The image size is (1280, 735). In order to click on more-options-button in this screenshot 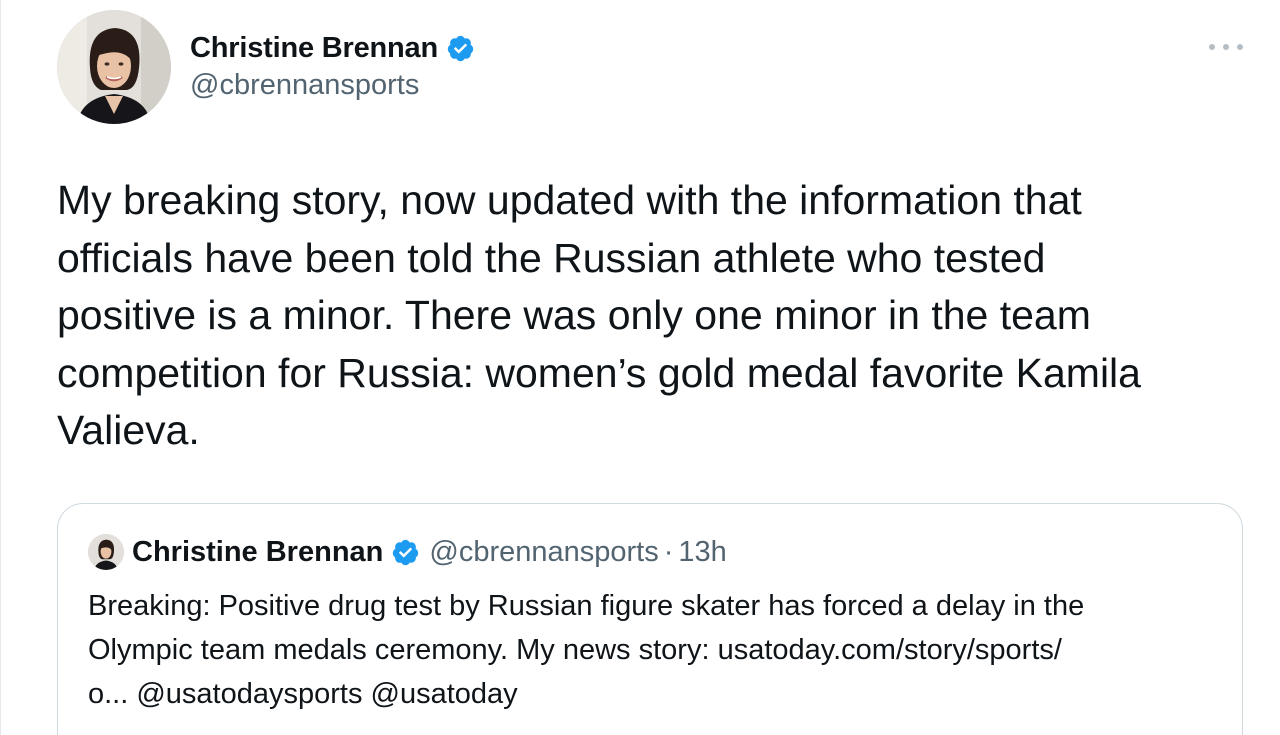, I will do `click(1226, 47)`.